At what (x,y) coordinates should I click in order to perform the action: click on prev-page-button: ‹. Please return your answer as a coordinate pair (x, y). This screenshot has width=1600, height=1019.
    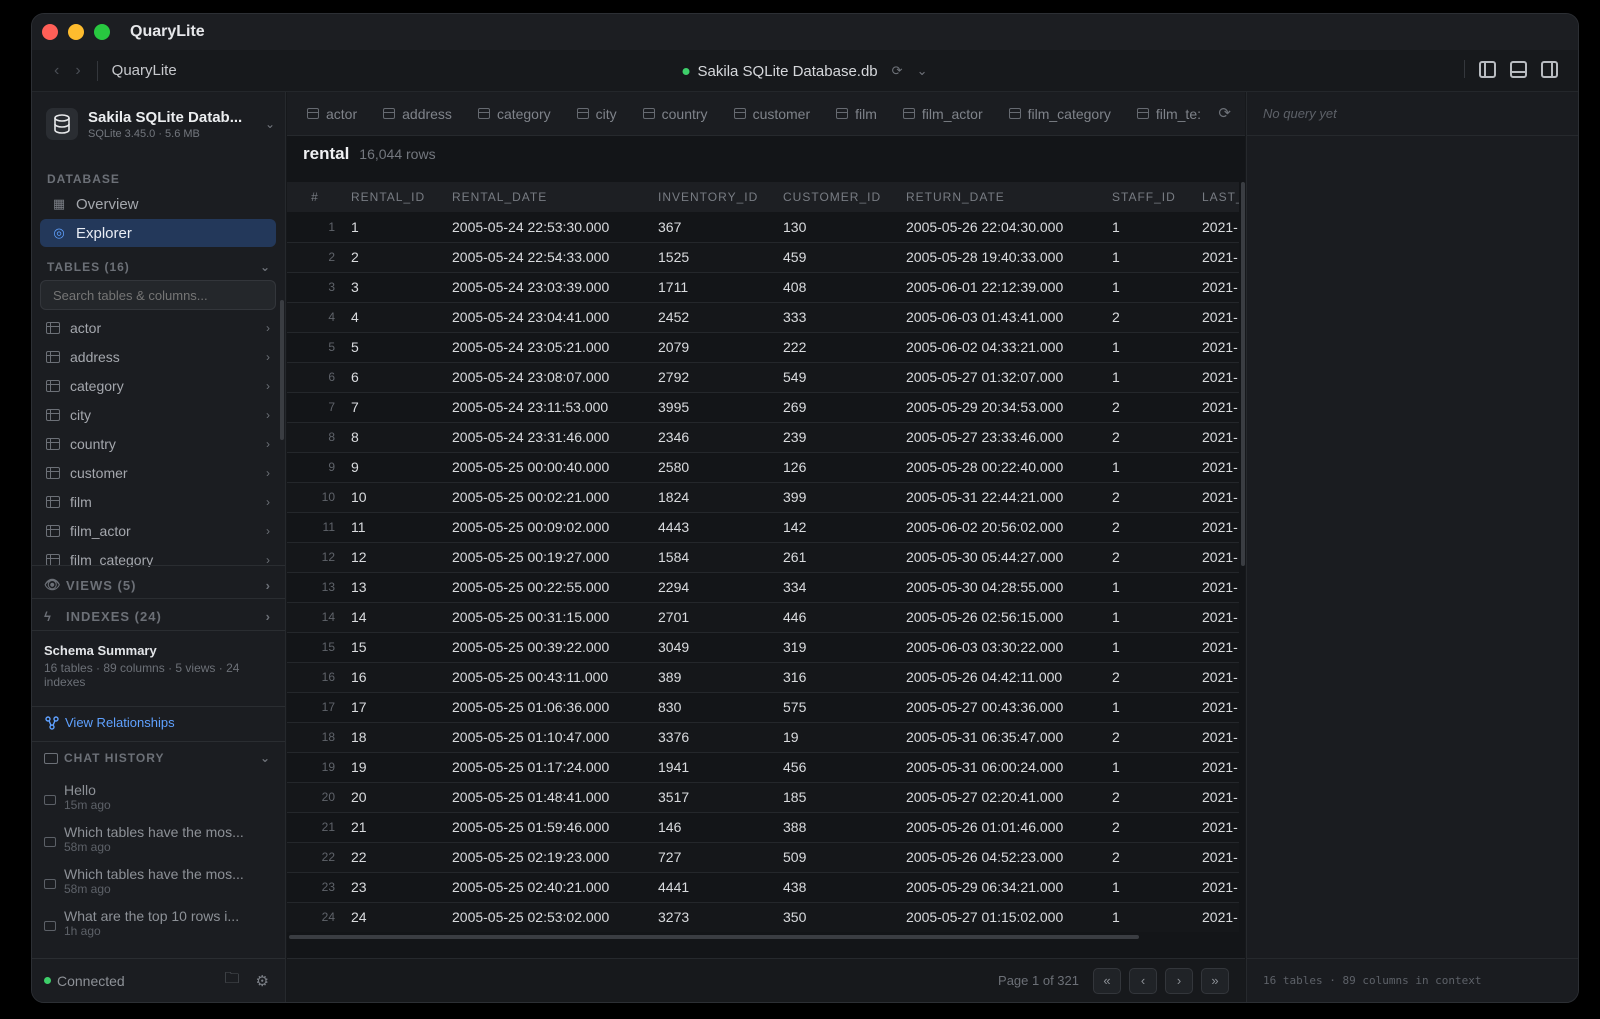
    Looking at the image, I should click on (1143, 980).